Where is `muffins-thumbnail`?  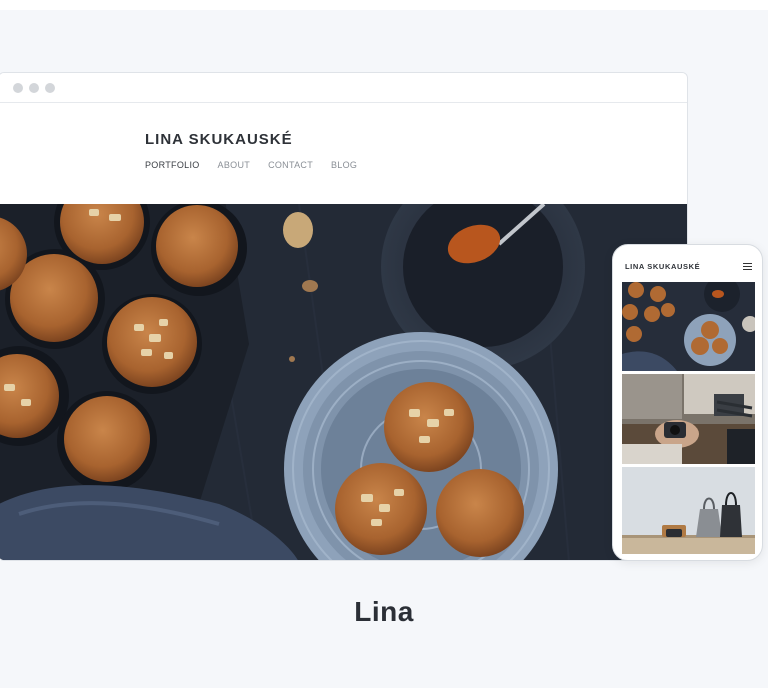
muffins-thumbnail is located at coordinates (688, 326).